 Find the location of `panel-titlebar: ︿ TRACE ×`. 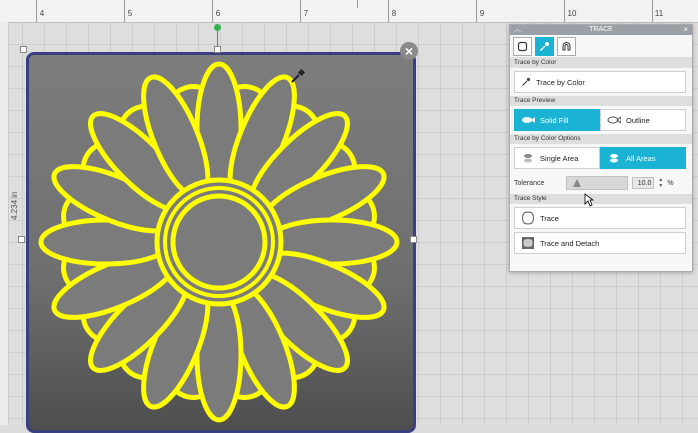

panel-titlebar: ︿ TRACE × is located at coordinates (601, 30).